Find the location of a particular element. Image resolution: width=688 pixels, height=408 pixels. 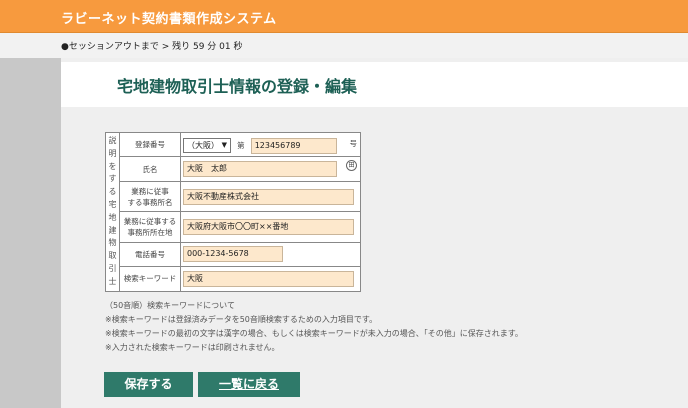

keyword-cell: 大阪 is located at coordinates (270, 279).